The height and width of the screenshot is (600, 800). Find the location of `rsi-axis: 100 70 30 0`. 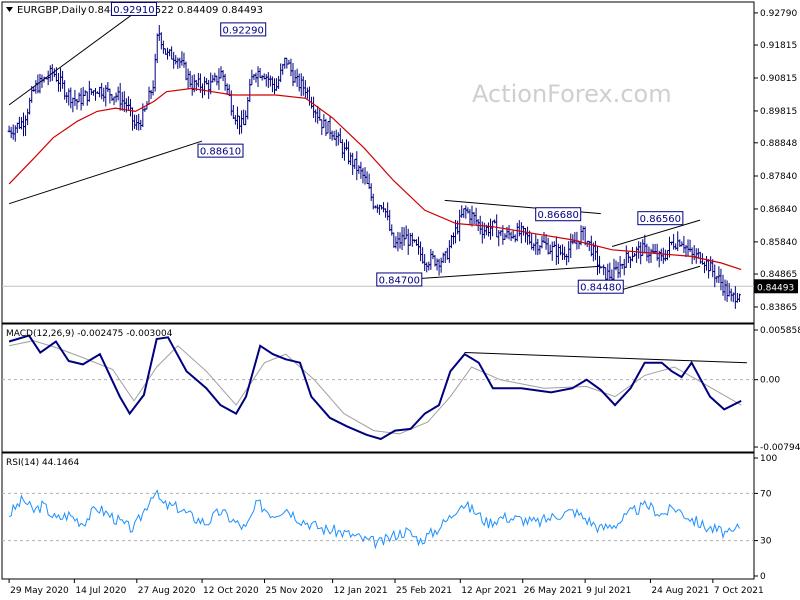

rsi-axis: 100 70 30 0 is located at coordinates (765, 518).